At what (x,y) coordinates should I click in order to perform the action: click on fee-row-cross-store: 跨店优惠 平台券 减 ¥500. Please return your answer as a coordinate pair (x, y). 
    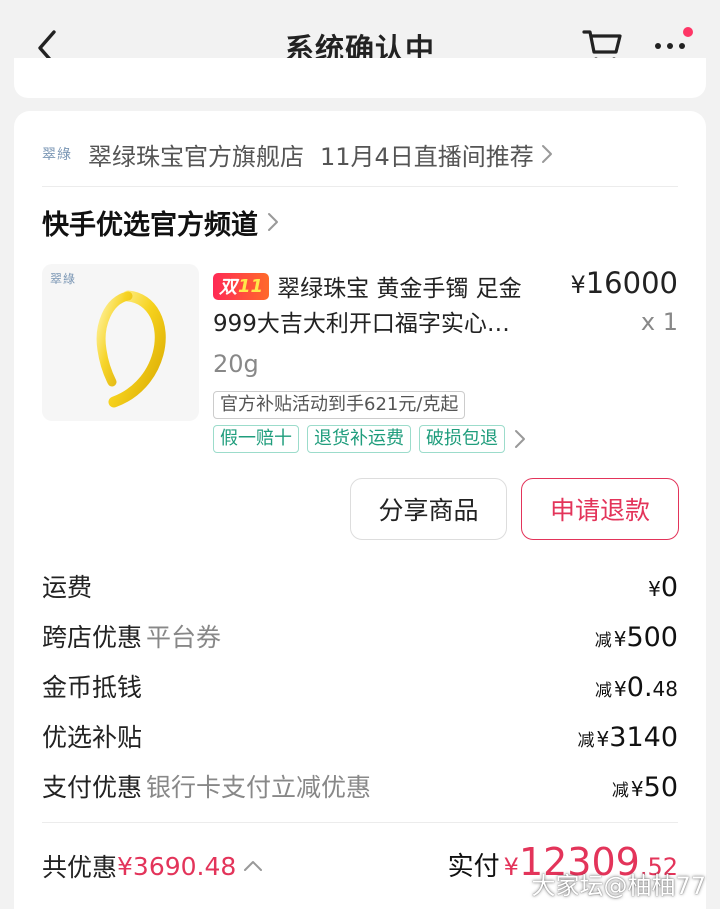
    Looking at the image, I should click on (360, 638).